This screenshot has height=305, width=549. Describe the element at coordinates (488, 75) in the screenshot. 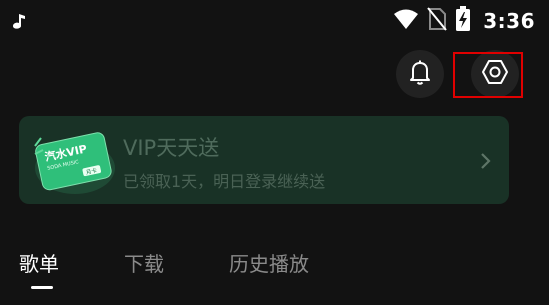

I see `highlight-box` at that location.